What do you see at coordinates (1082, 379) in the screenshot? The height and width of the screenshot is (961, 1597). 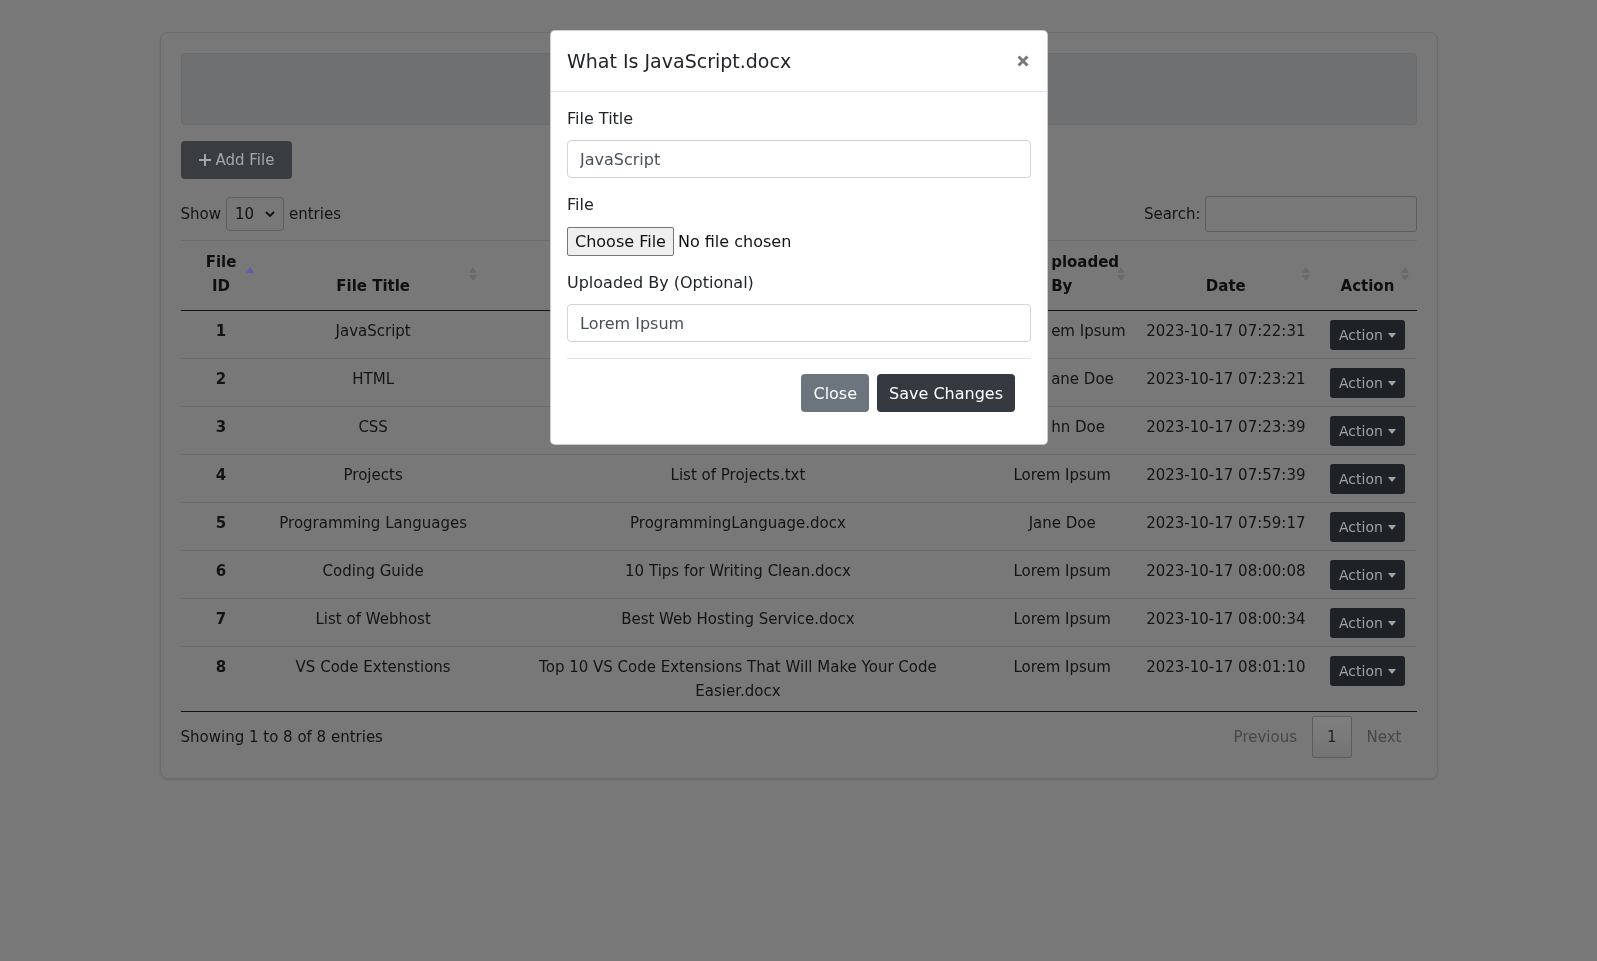 I see `uploader-name-text: ane Doe` at bounding box center [1082, 379].